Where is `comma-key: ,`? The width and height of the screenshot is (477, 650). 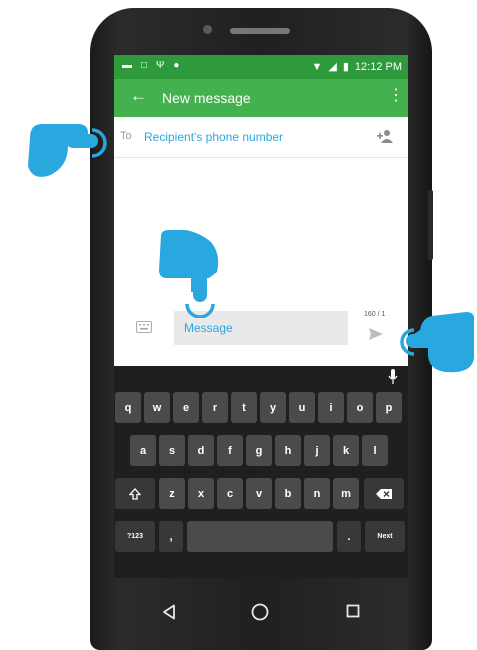 comma-key: , is located at coordinates (171, 536).